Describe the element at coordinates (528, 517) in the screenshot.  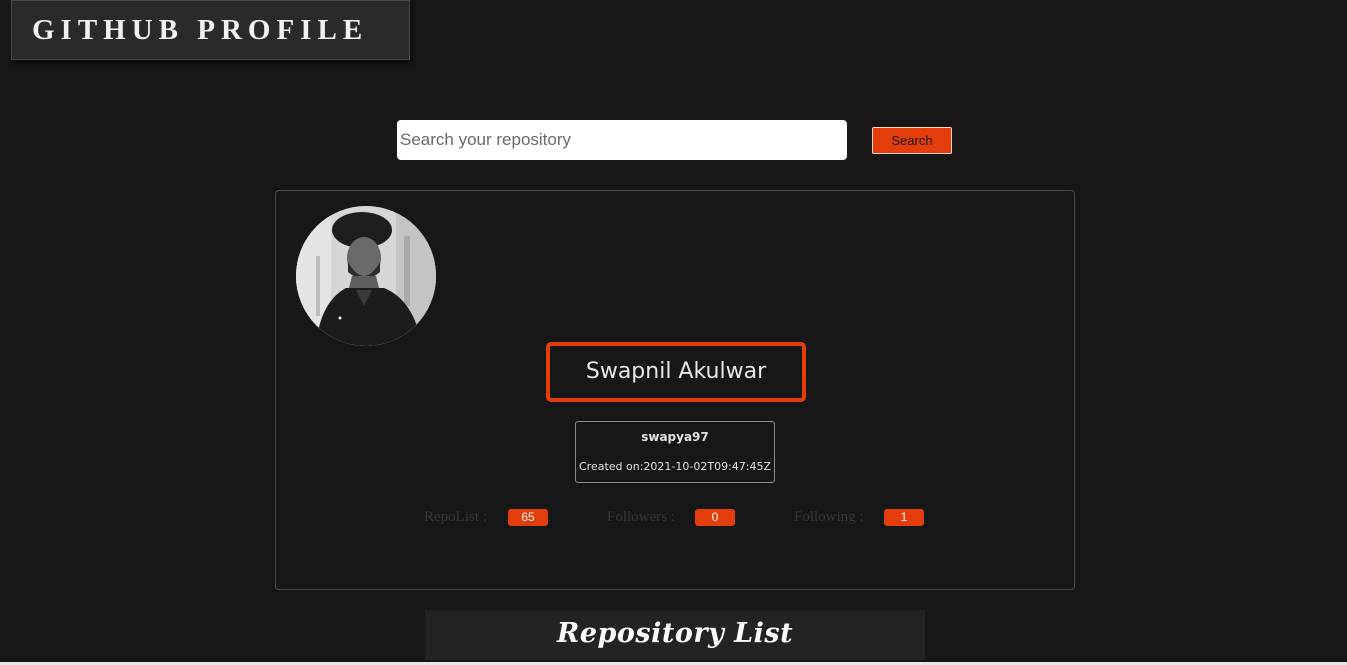
I see `repo-count-badge: 65` at that location.